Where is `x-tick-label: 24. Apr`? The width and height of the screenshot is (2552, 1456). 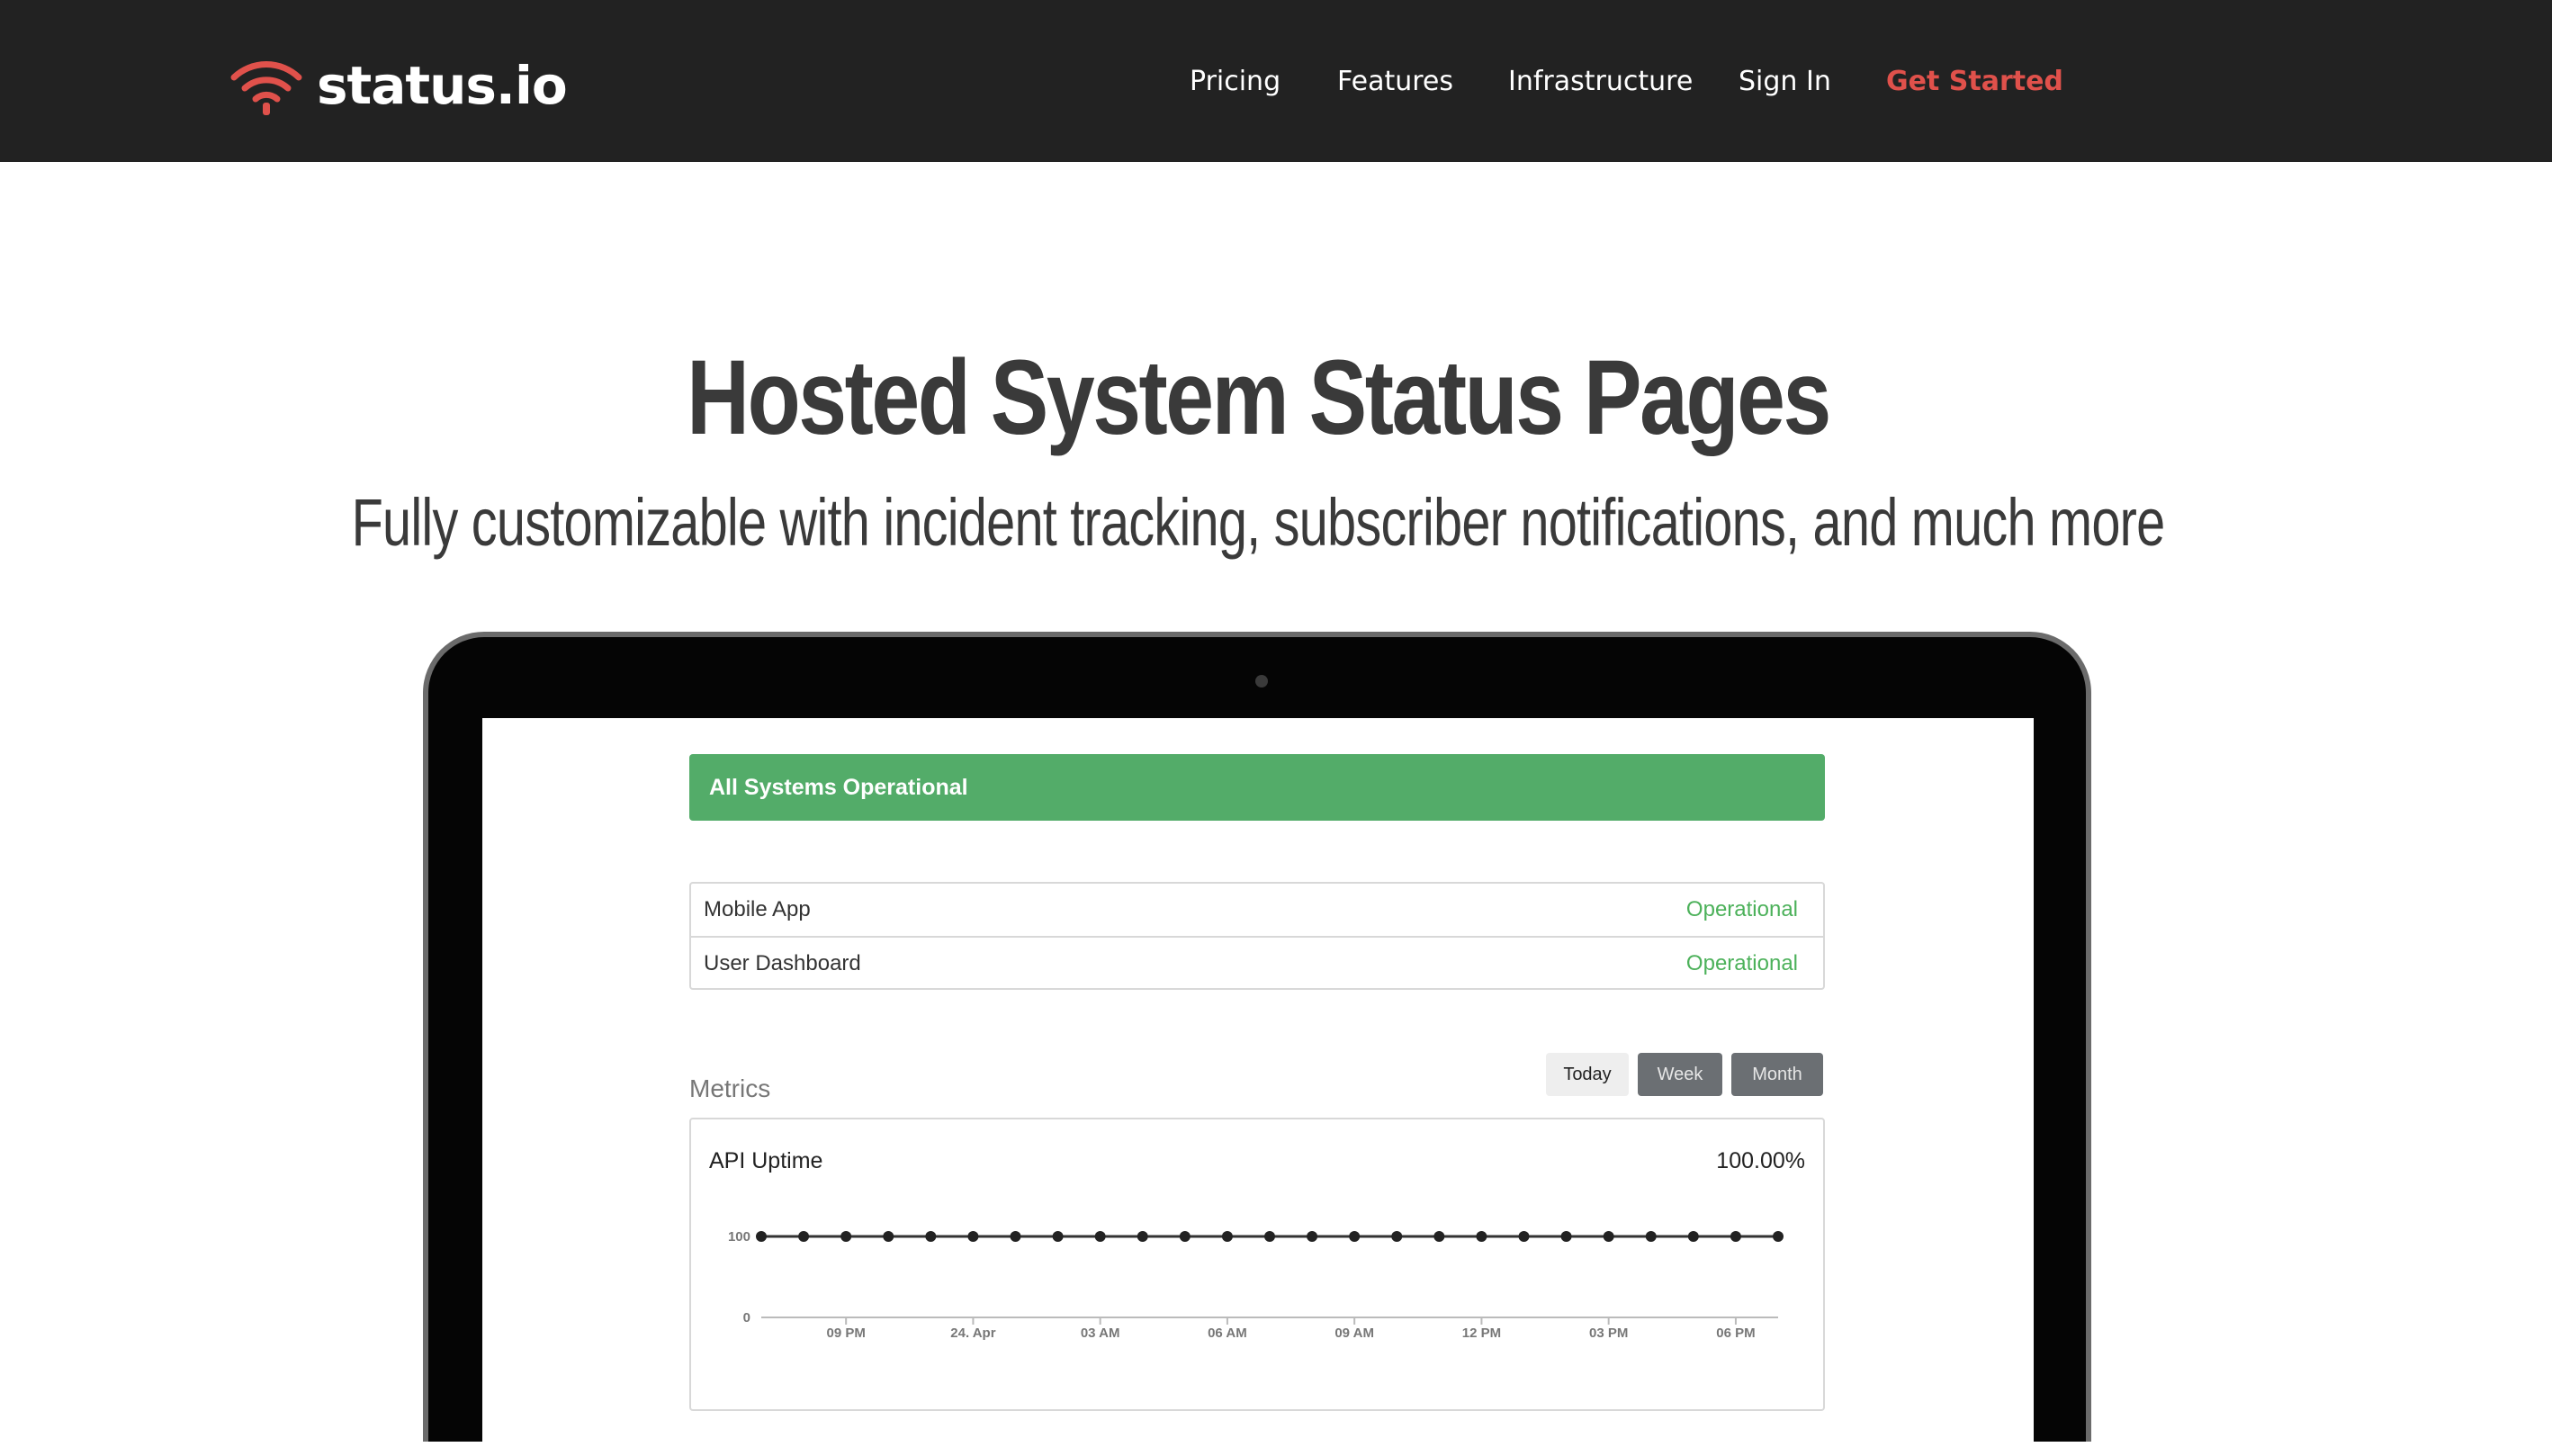 x-tick-label: 24. Apr is located at coordinates (973, 1333).